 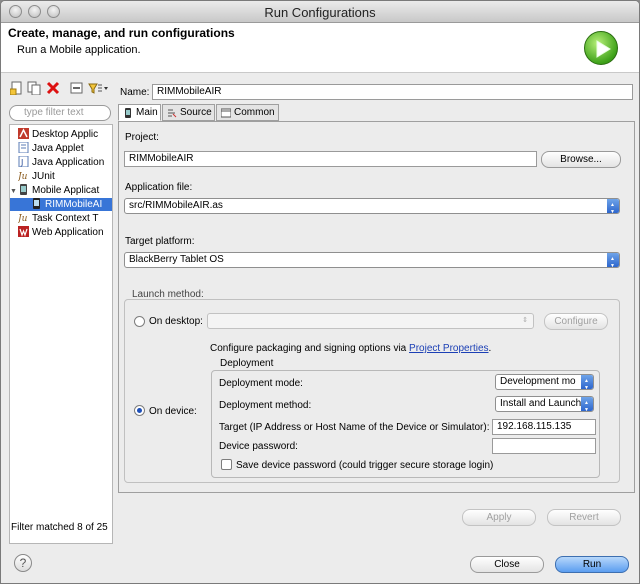 I want to click on run-button: Run, so click(x=592, y=564).